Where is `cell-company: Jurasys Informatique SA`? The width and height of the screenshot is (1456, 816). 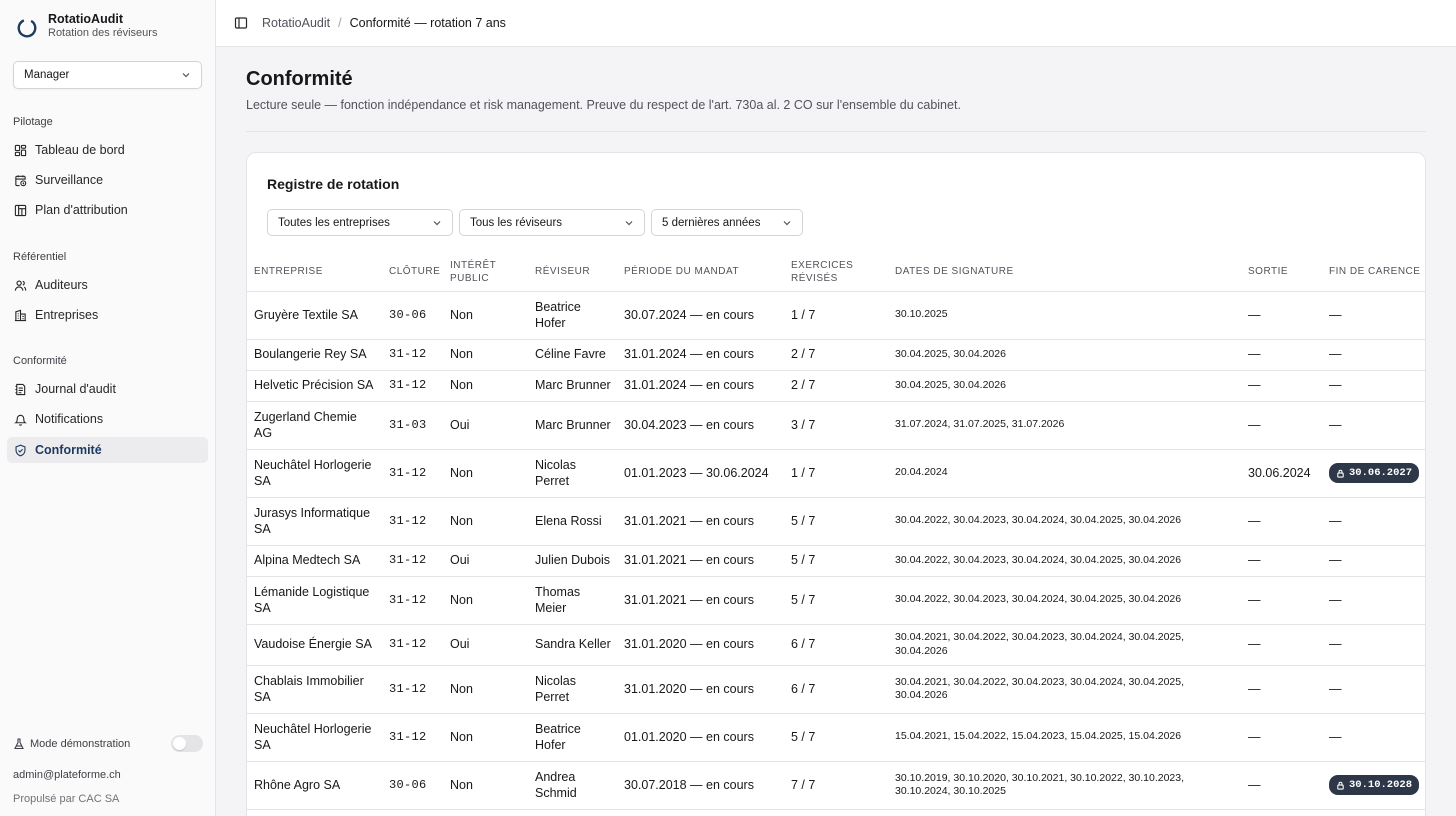 cell-company: Jurasys Informatique SA is located at coordinates (315, 521).